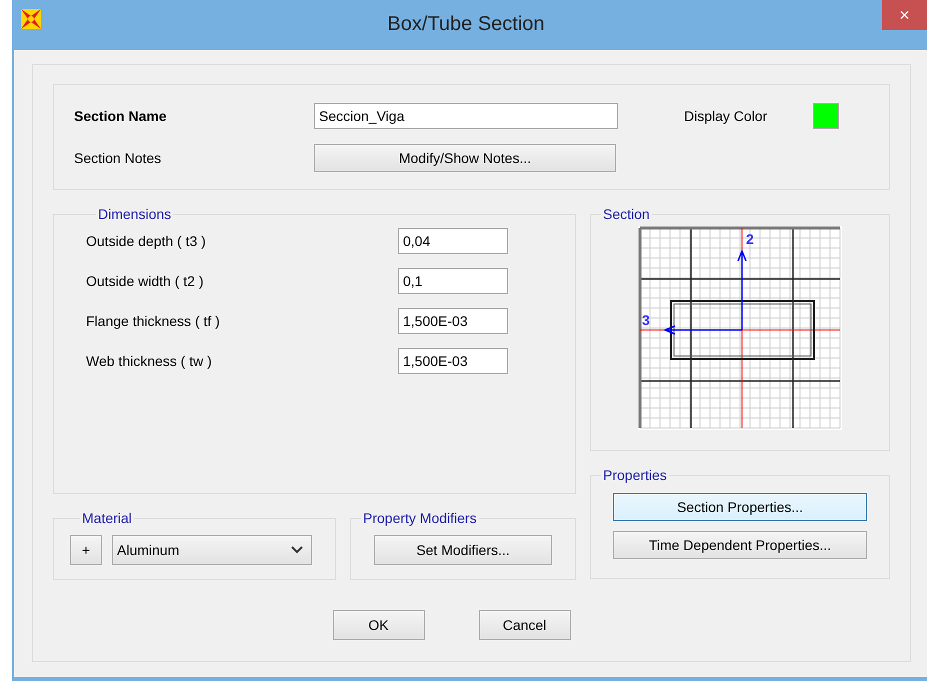 This screenshot has width=927, height=681. What do you see at coordinates (524, 625) in the screenshot?
I see `cancel-button: Cancel` at bounding box center [524, 625].